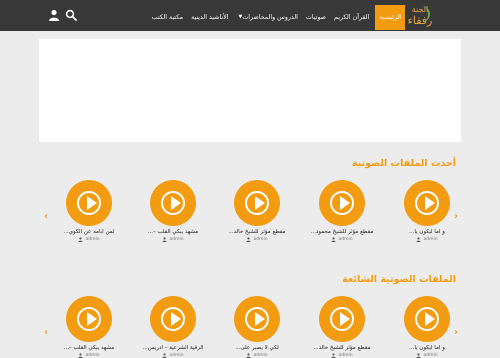 This screenshot has width=500, height=358. Describe the element at coordinates (71, 15) in the screenshot. I see `search-icon` at that location.